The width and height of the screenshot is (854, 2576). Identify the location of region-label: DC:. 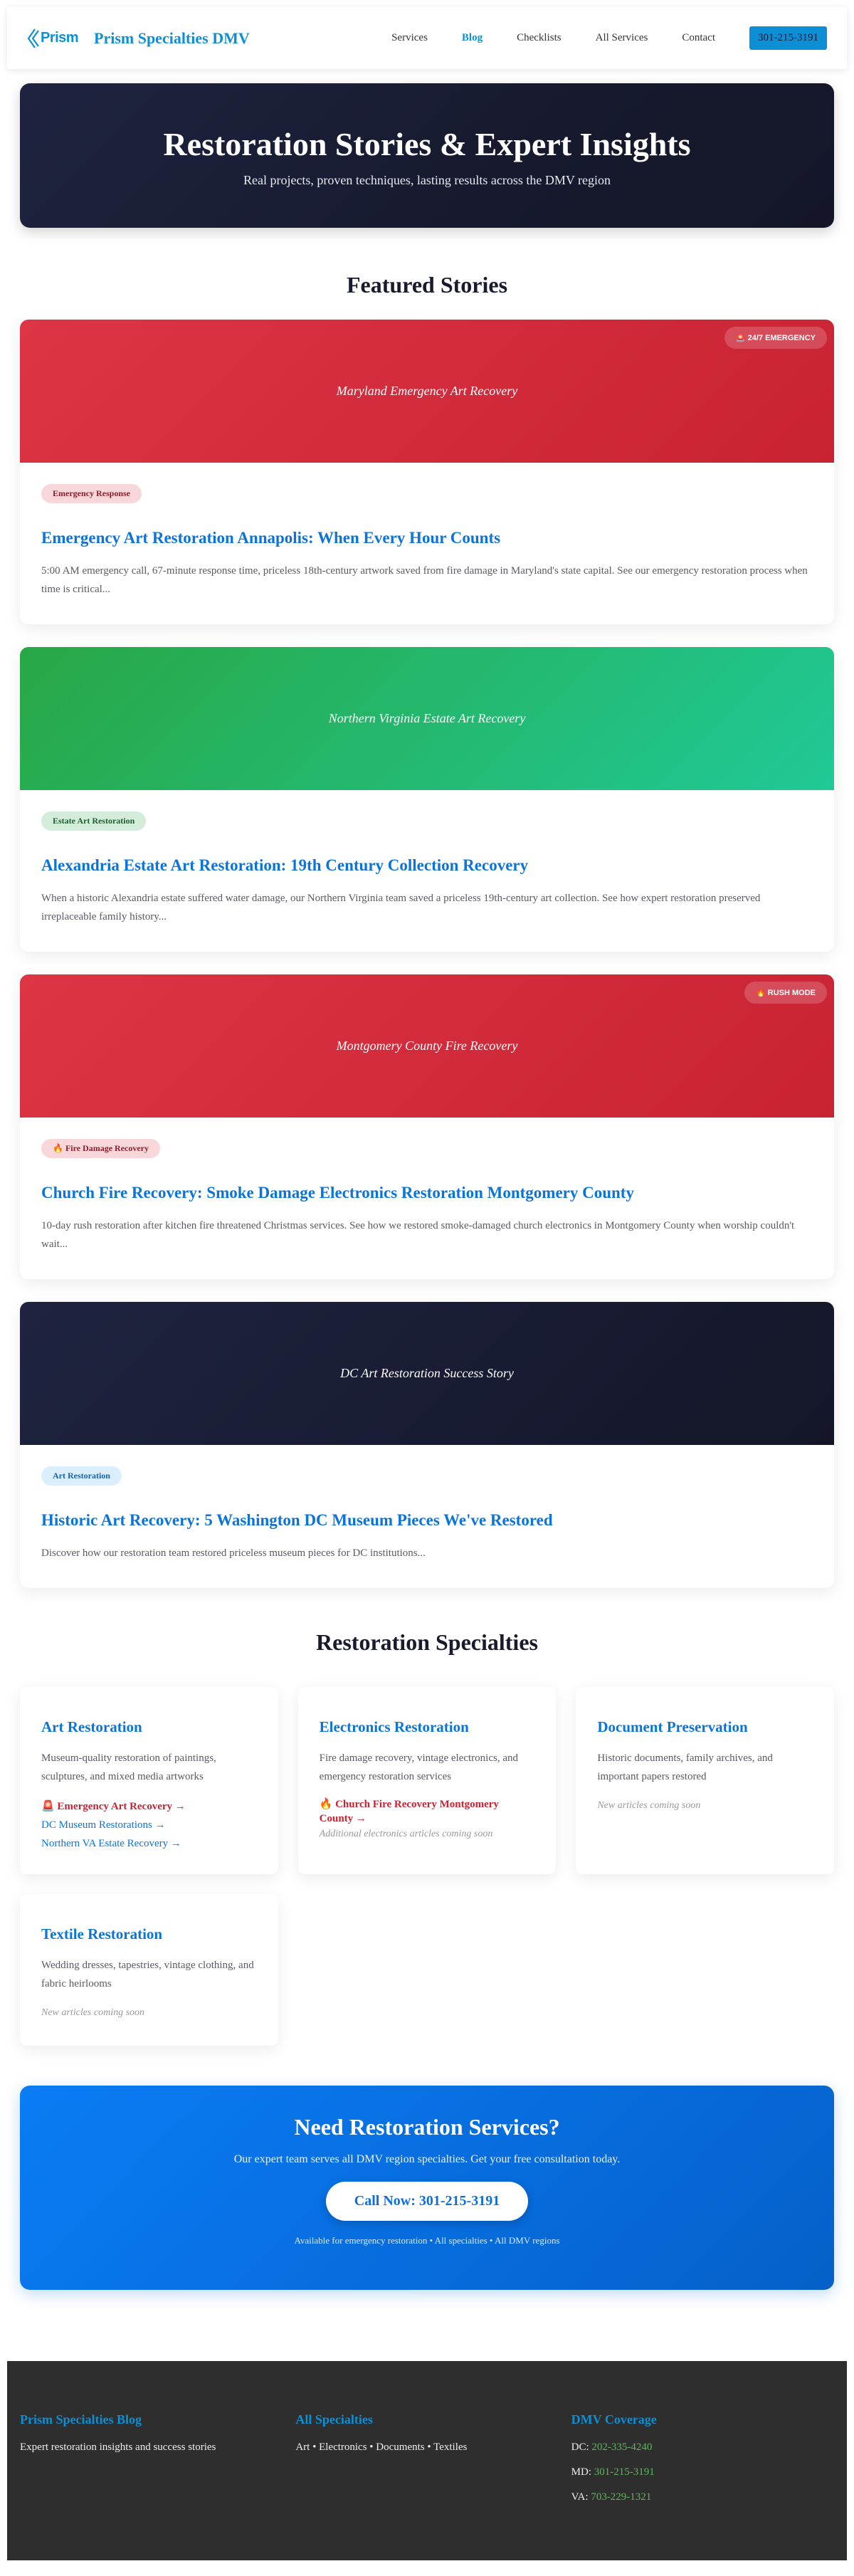
(580, 2447).